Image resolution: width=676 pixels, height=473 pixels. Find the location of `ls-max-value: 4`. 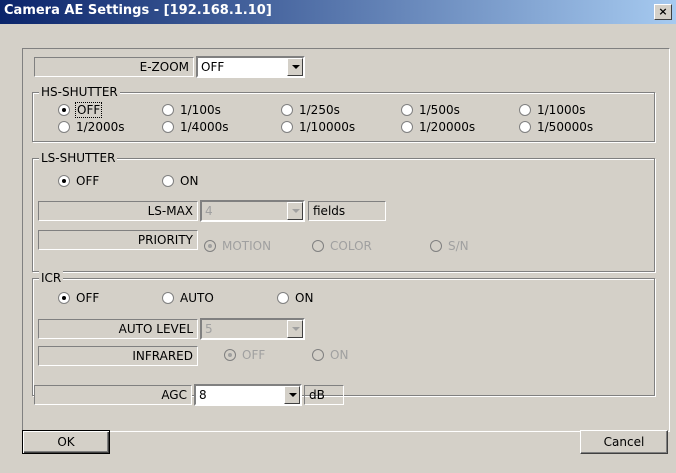

ls-max-value: 4 is located at coordinates (209, 211).